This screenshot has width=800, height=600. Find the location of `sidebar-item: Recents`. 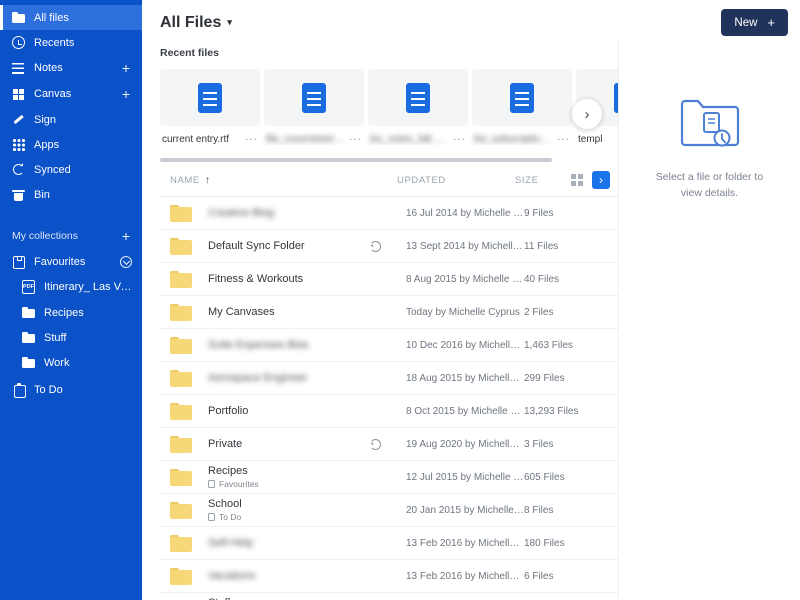

sidebar-item: Recents is located at coordinates (71, 42).